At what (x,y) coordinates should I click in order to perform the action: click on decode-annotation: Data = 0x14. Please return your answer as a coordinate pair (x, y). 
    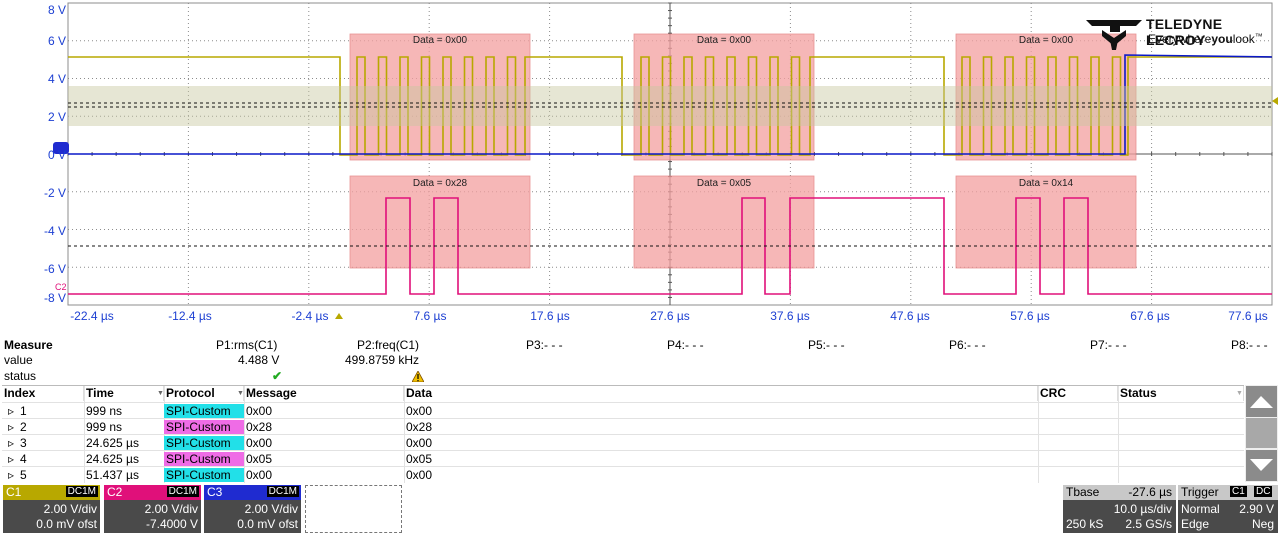
    Looking at the image, I should click on (1046, 183).